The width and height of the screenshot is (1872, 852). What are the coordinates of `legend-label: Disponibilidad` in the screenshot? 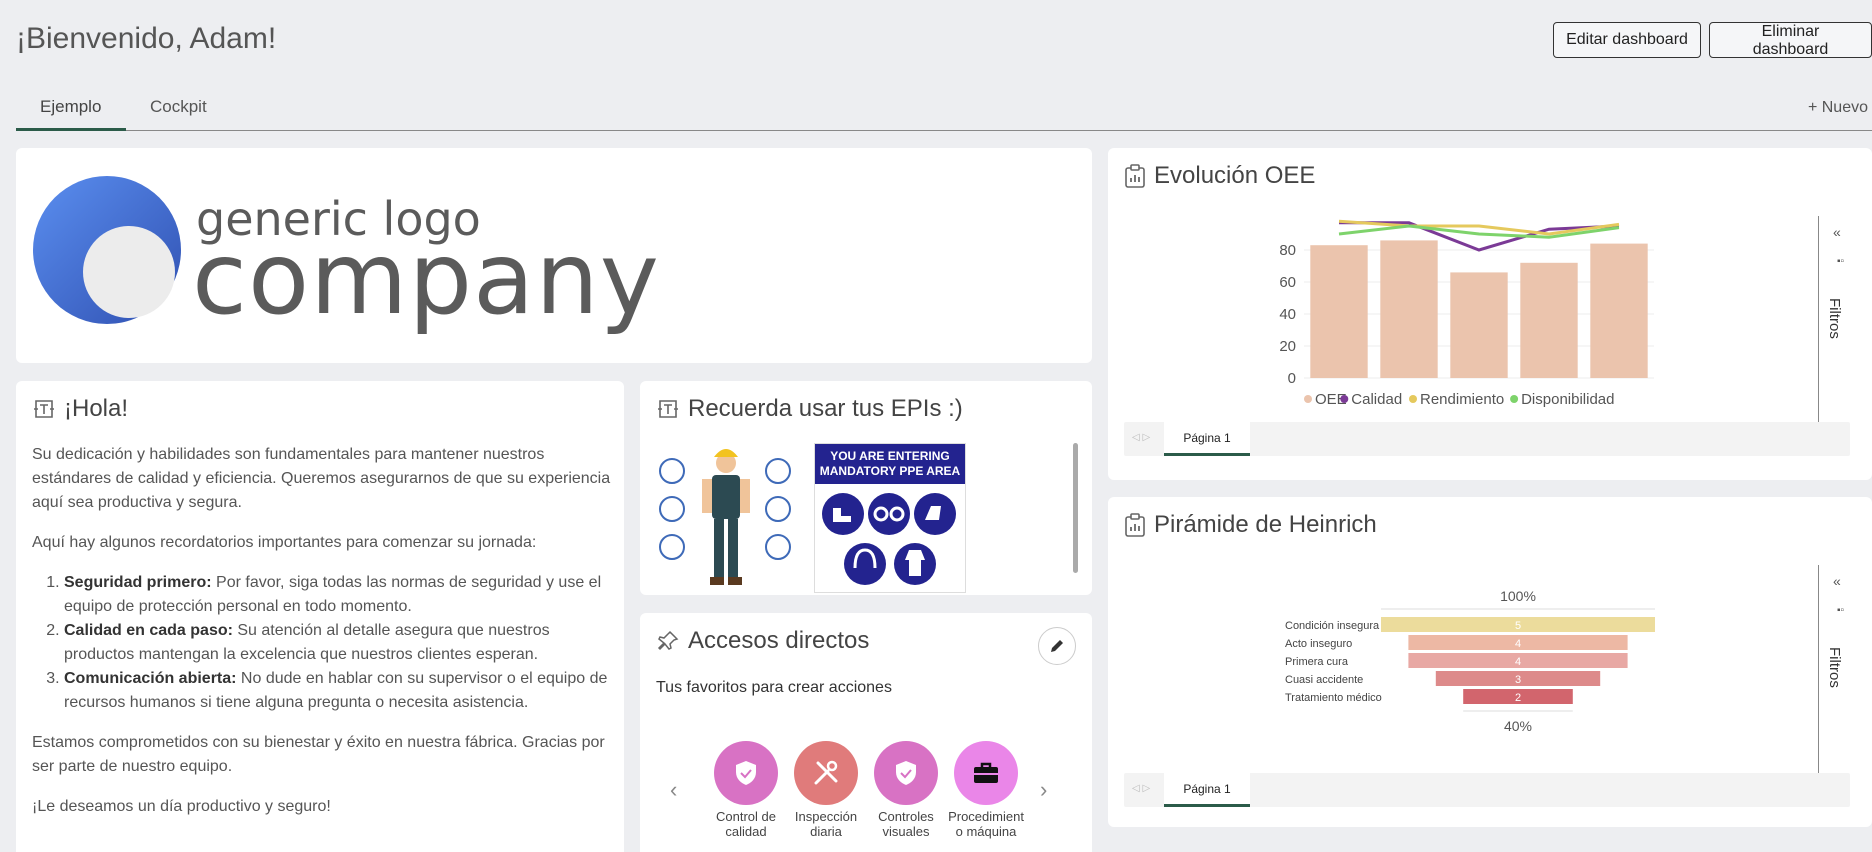 It's located at (1567, 399).